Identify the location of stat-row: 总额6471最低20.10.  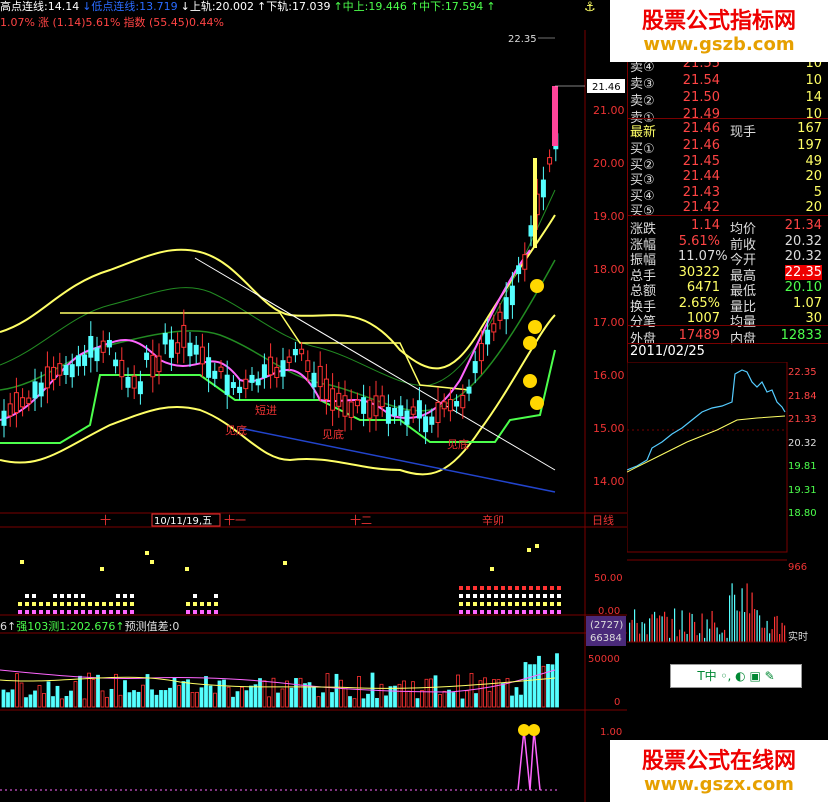
(728, 288).